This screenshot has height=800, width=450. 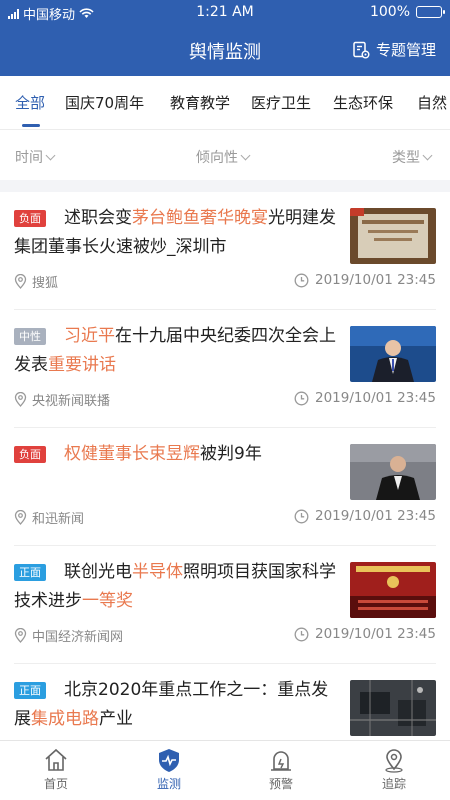 What do you see at coordinates (175, 350) in the screenshot?
I see `news-headline: 习近平在十九届中央纪委四次全会上发表重要讲话` at bounding box center [175, 350].